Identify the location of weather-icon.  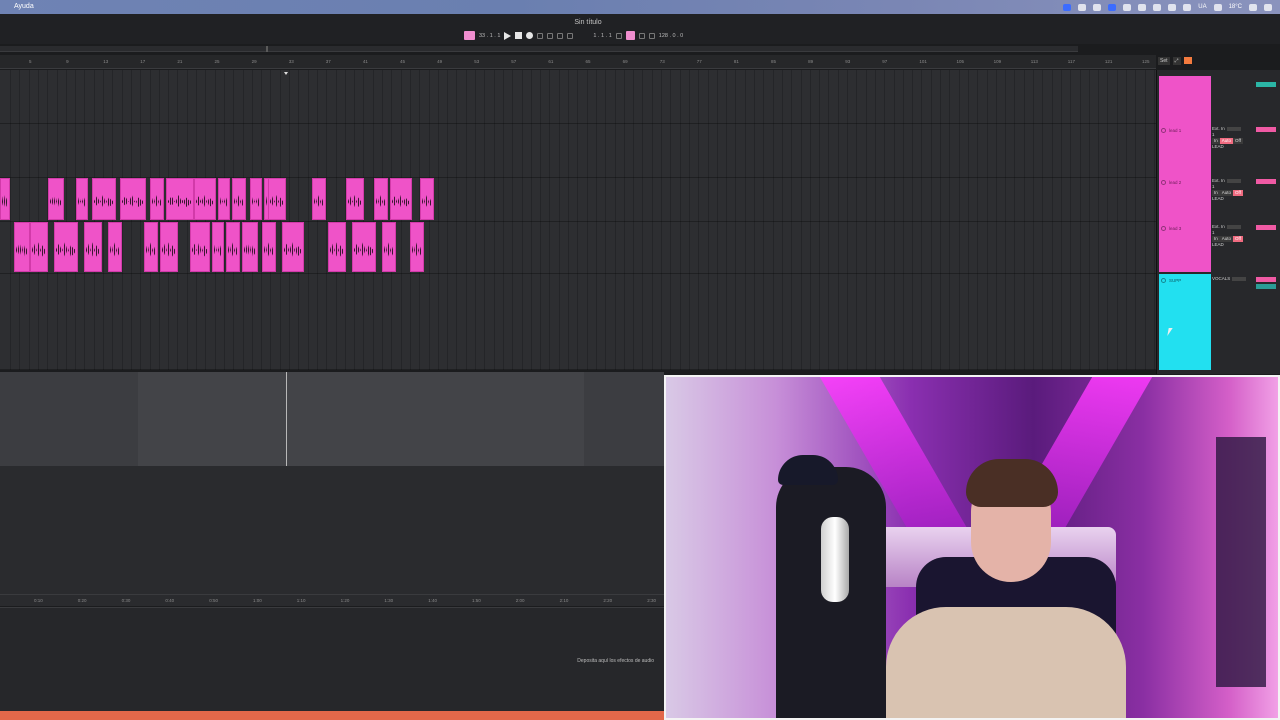
(1217, 7).